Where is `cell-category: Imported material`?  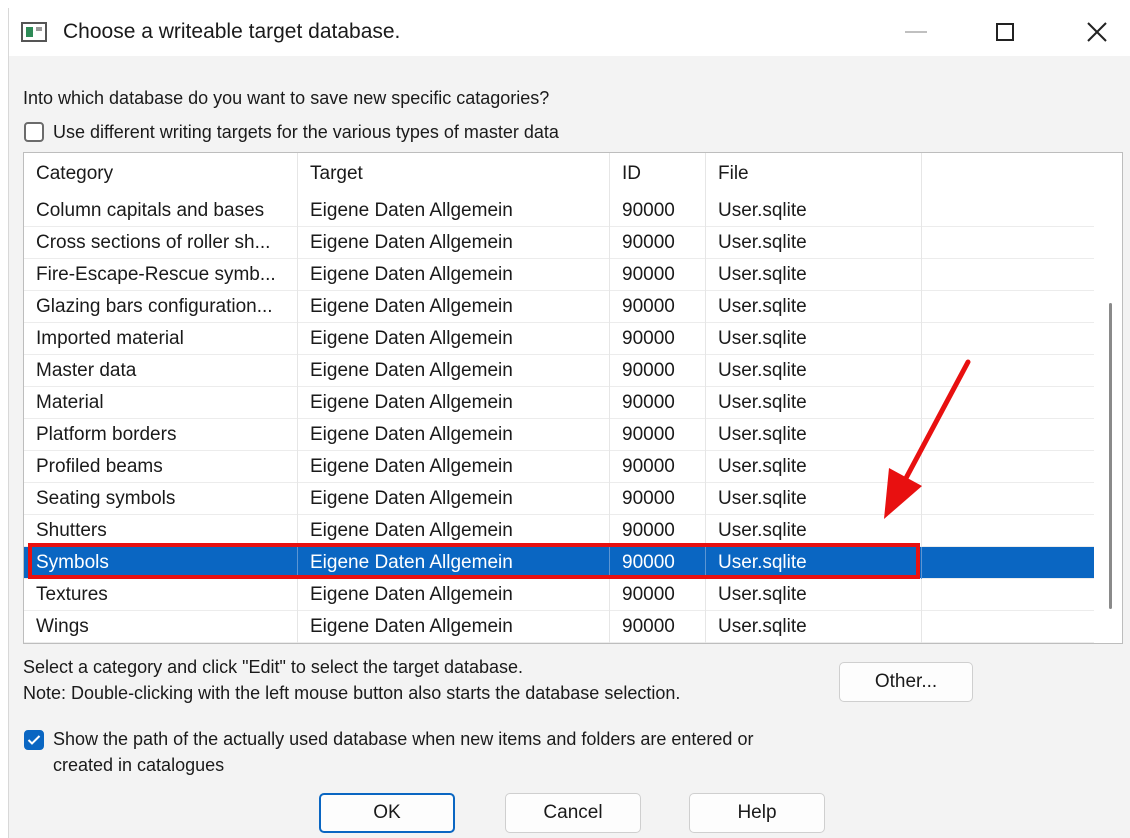 cell-category: Imported material is located at coordinates (161, 339).